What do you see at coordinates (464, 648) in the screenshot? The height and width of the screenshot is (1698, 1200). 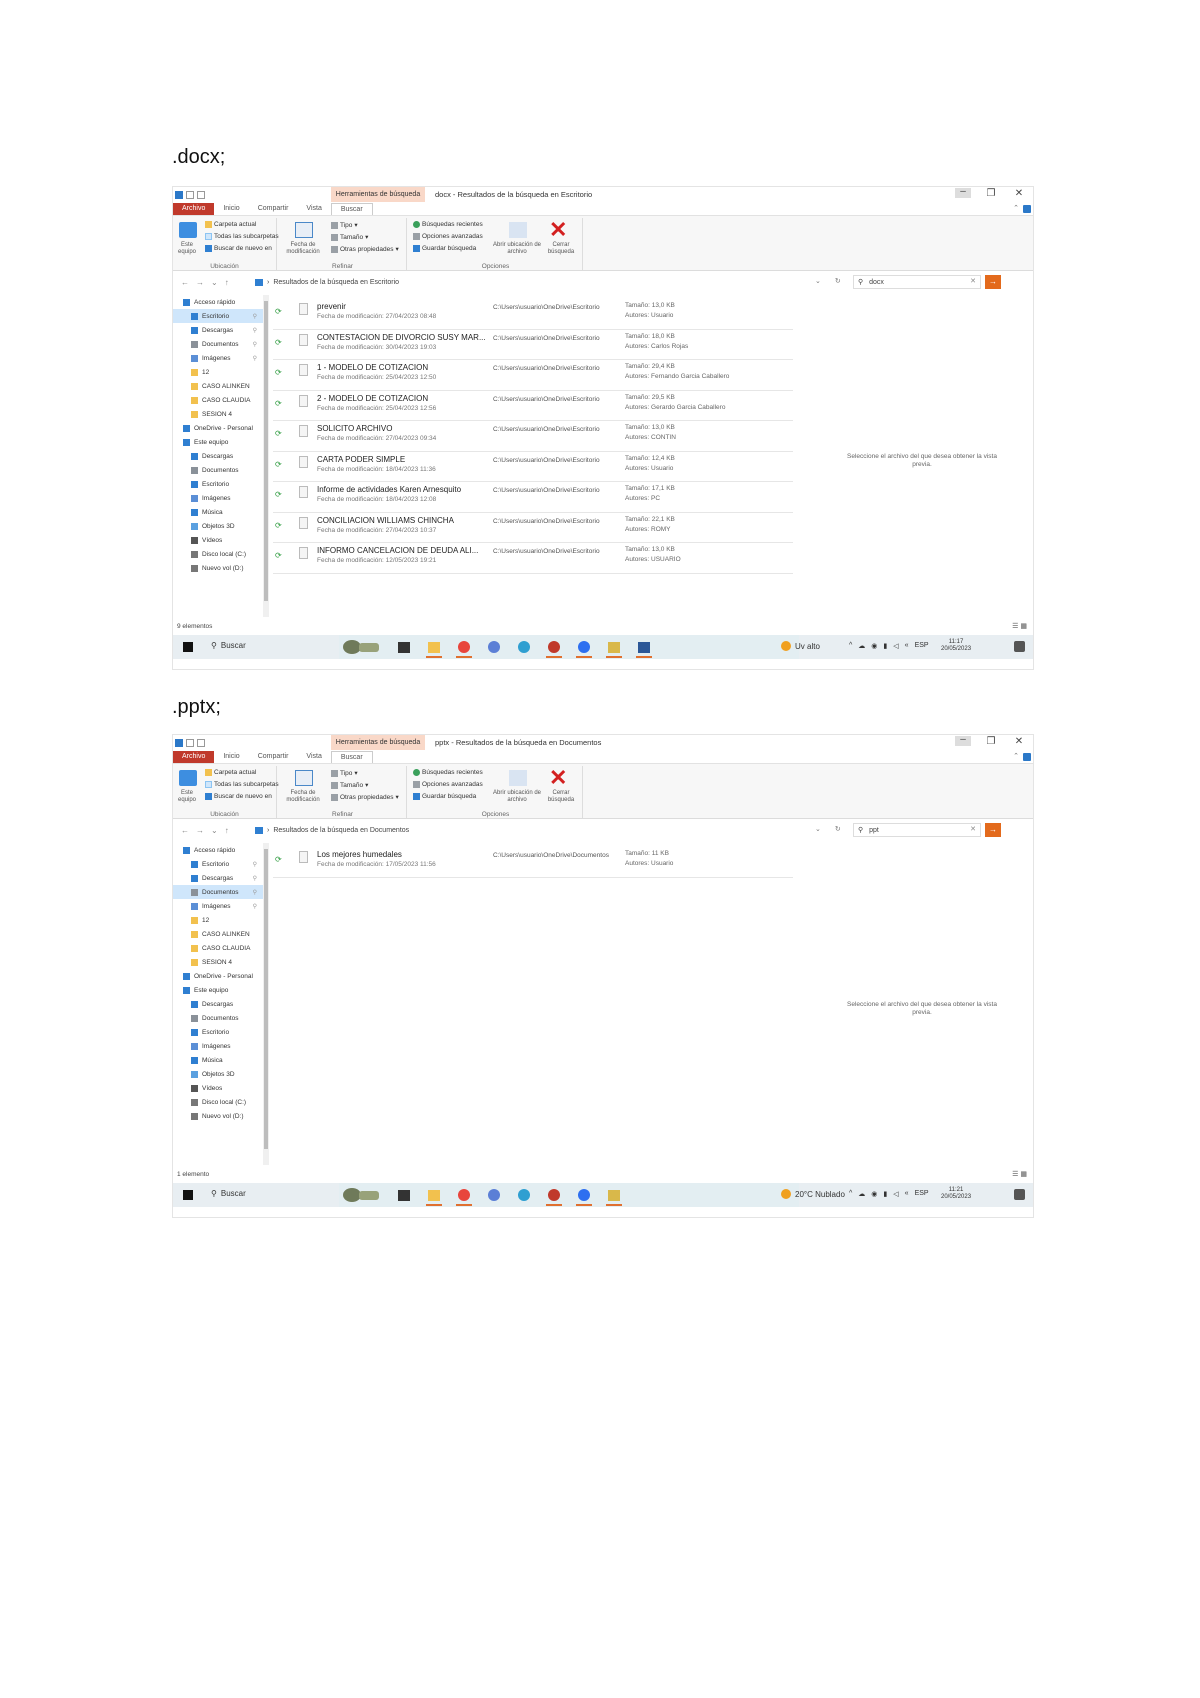 I see `chrome-icon` at bounding box center [464, 648].